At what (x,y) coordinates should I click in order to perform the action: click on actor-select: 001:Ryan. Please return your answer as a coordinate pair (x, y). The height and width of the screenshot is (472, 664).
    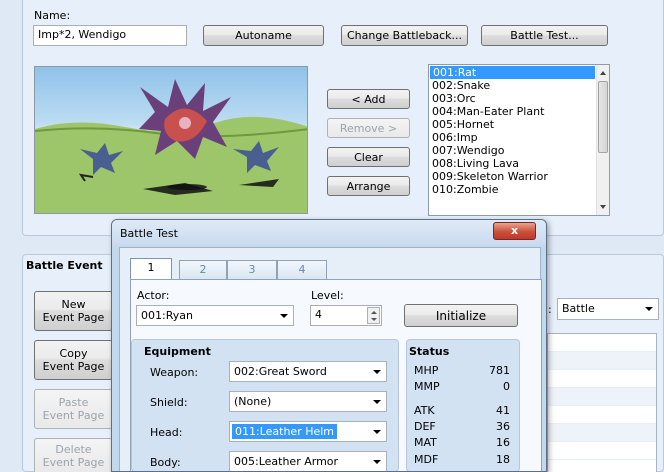
    Looking at the image, I should click on (215, 315).